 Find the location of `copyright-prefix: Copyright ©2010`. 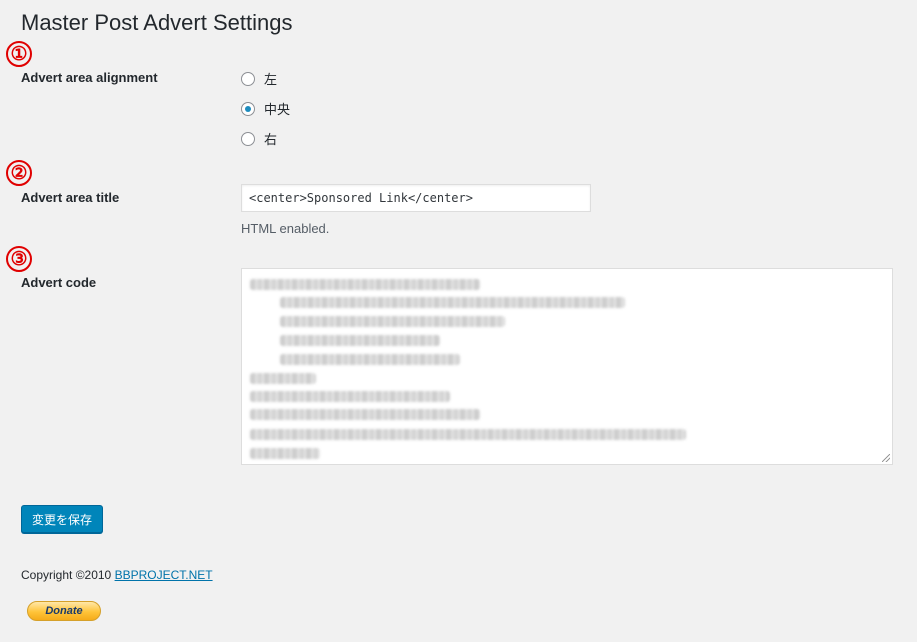

copyright-prefix: Copyright ©2010 is located at coordinates (68, 575).